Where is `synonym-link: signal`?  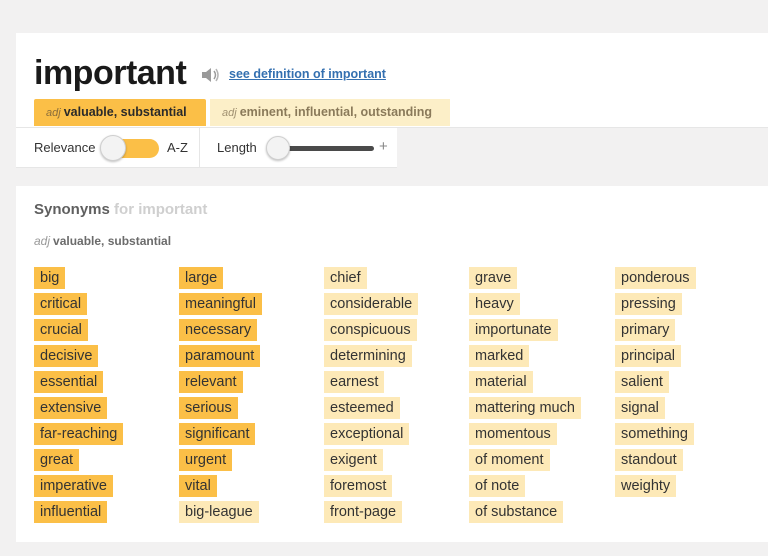 synonym-link: signal is located at coordinates (640, 408).